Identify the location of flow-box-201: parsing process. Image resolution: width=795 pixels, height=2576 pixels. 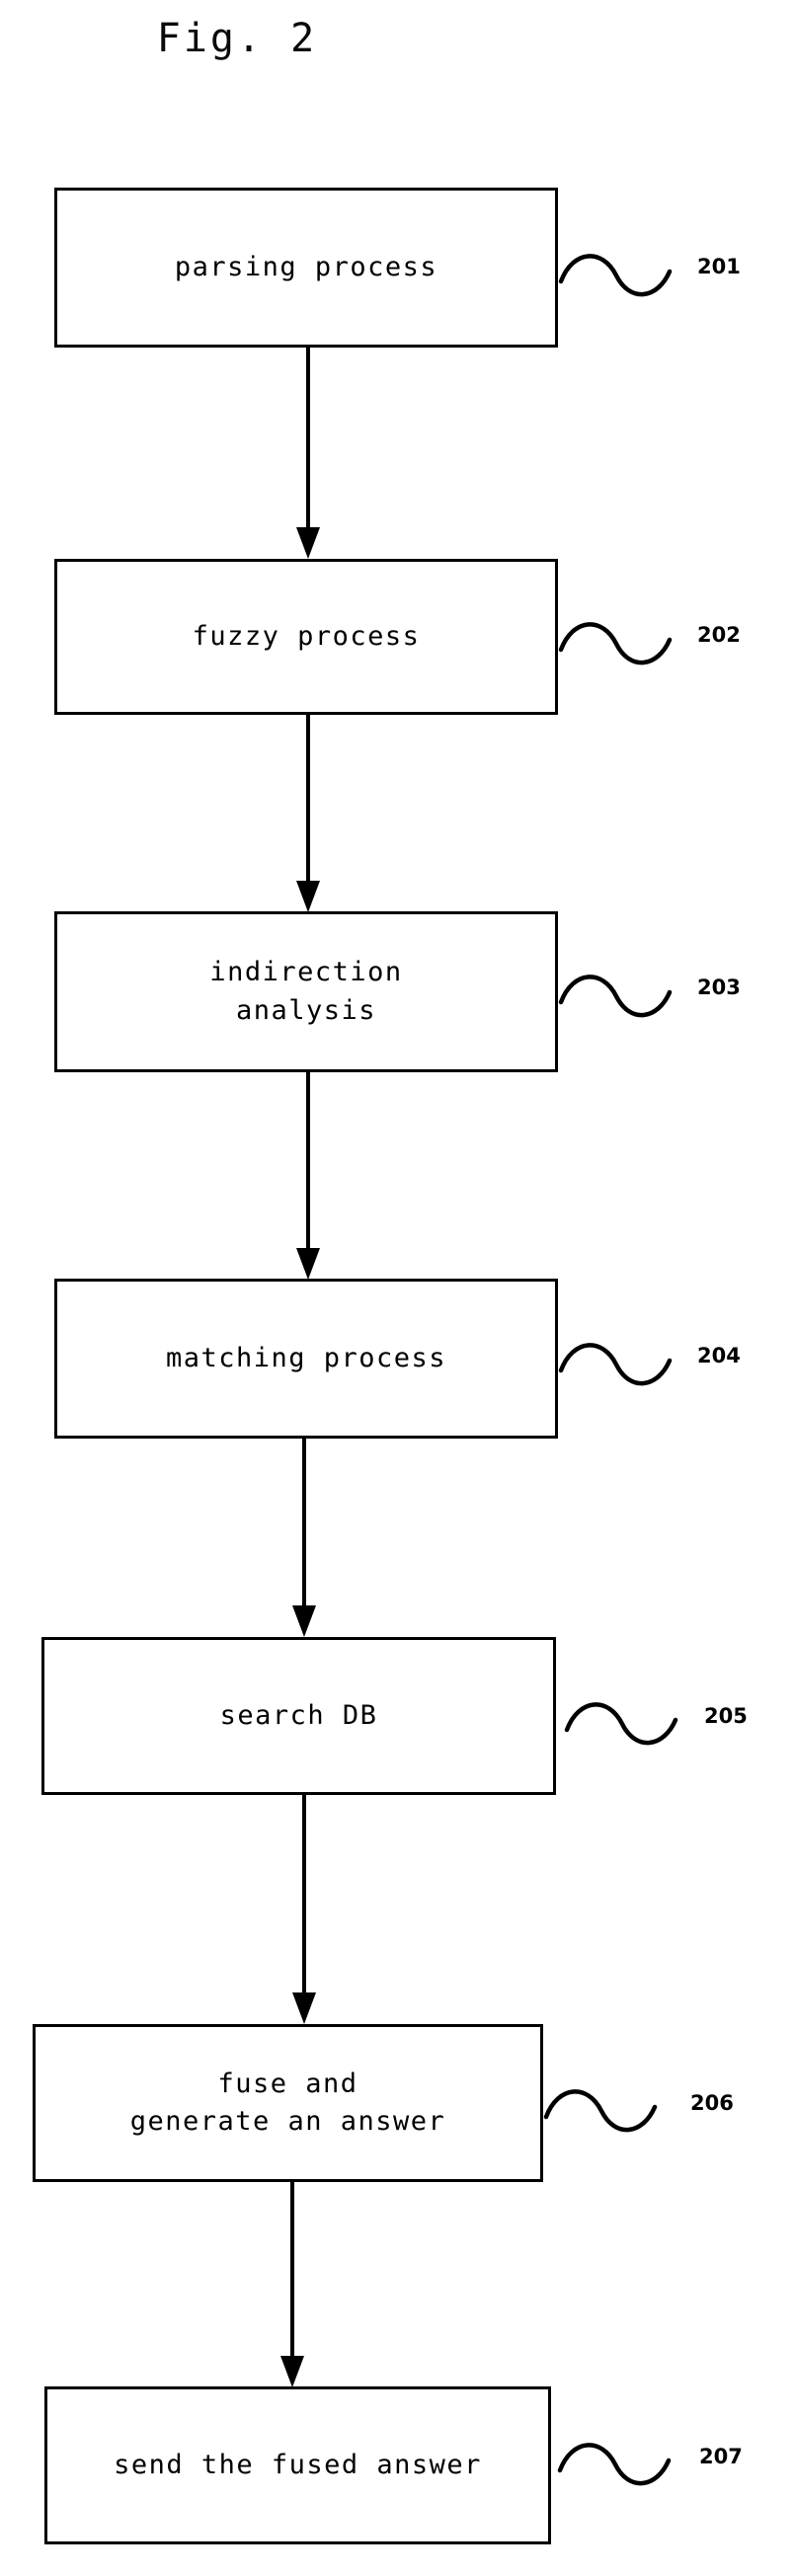
(306, 268).